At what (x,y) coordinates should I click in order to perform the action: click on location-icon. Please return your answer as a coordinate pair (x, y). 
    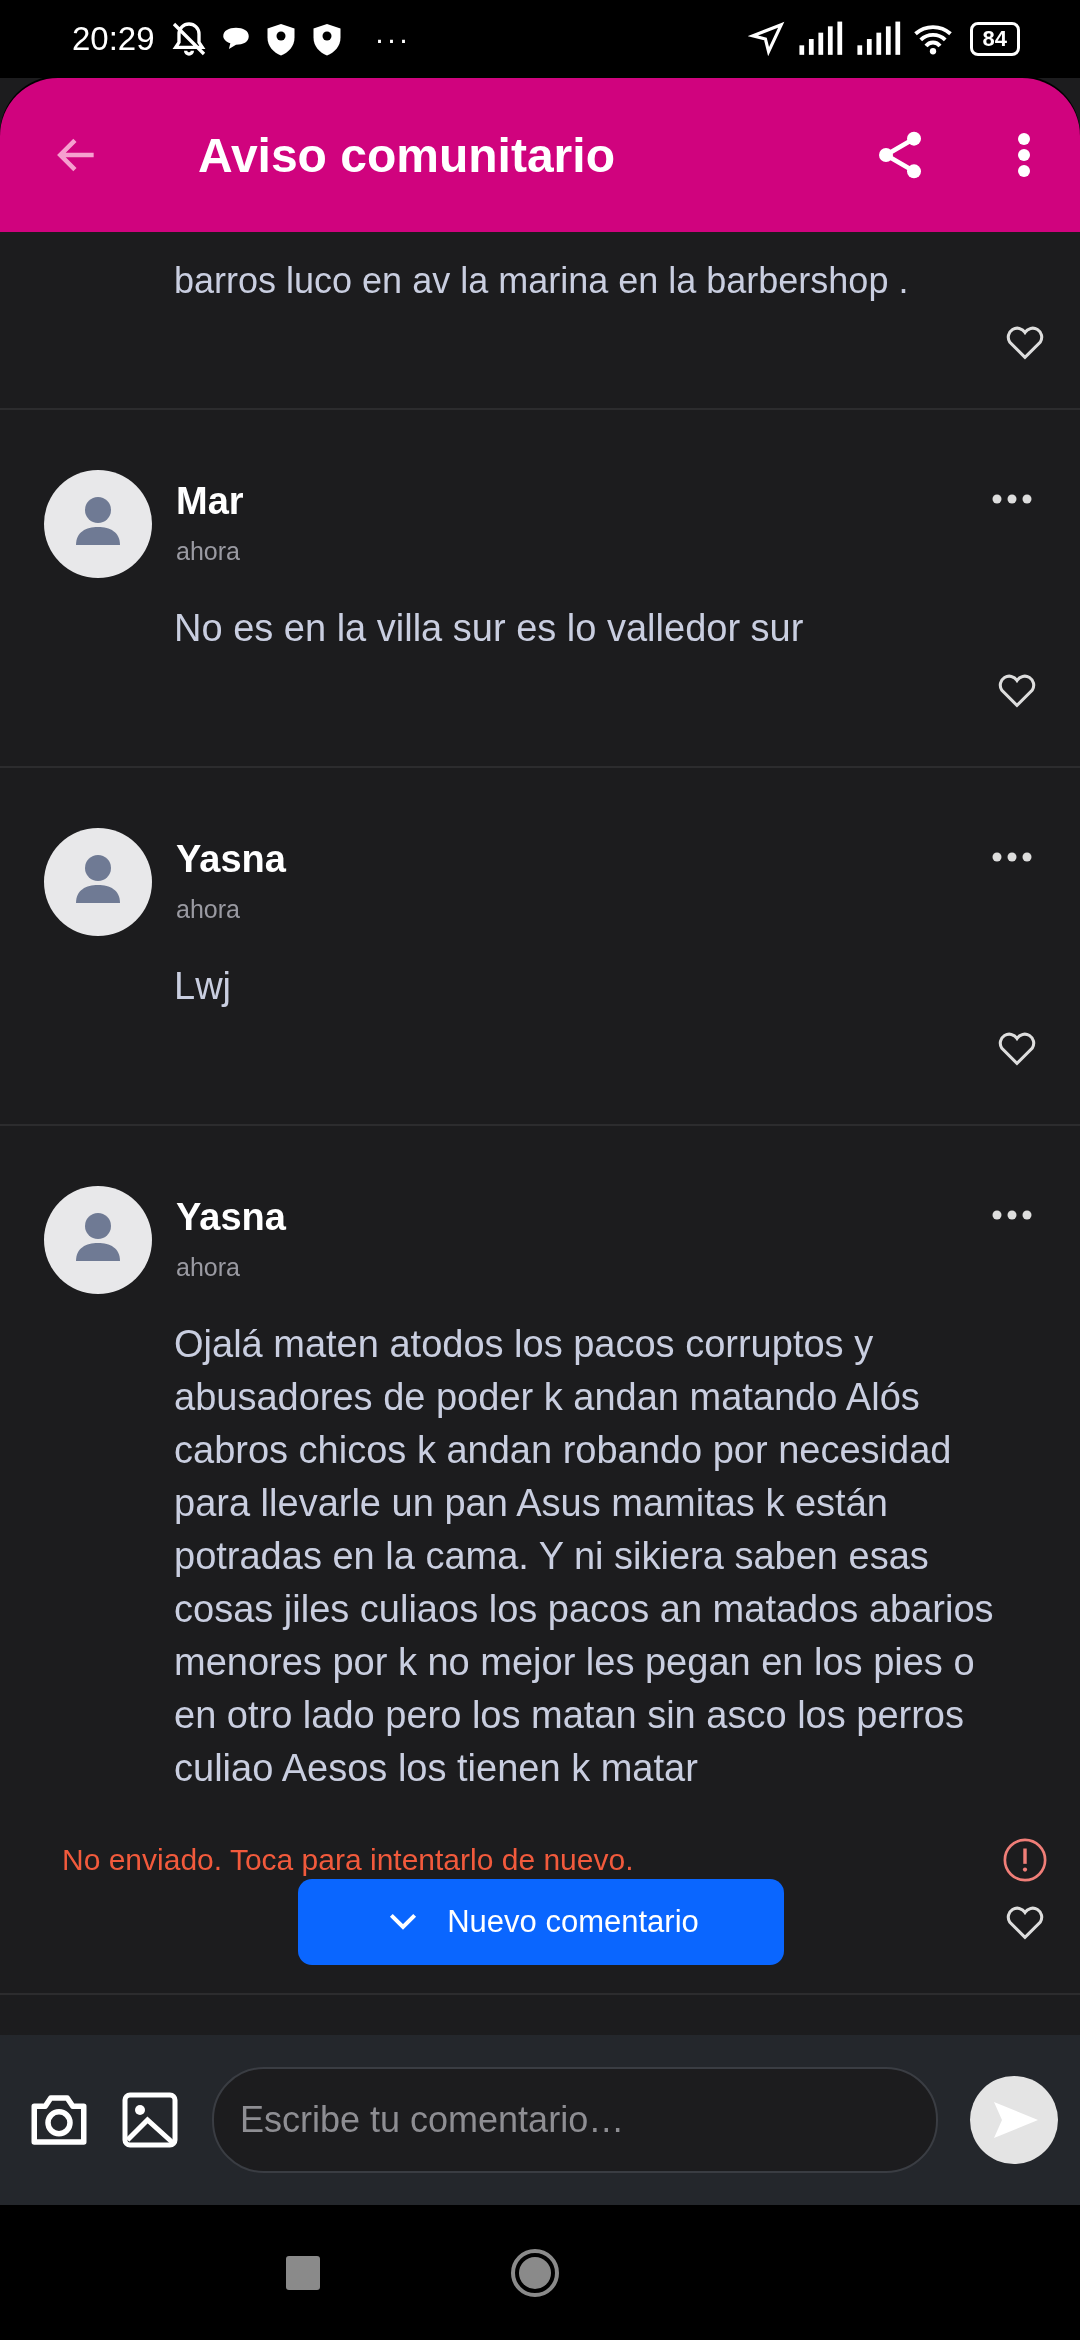
    Looking at the image, I should click on (766, 39).